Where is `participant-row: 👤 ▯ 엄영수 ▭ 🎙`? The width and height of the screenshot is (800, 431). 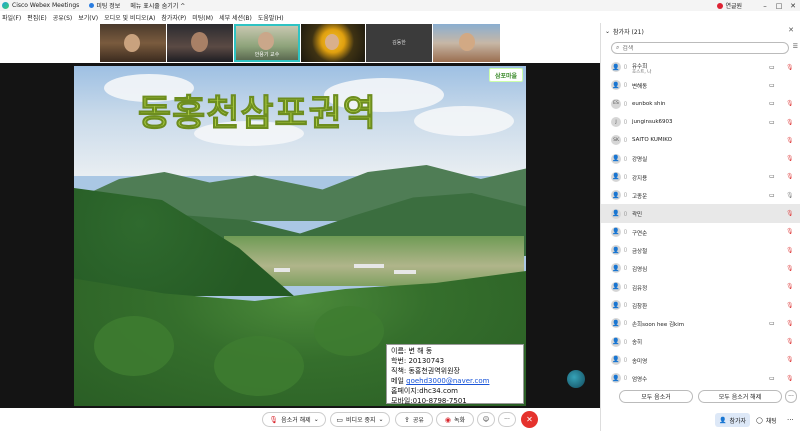 participant-row: 👤 ▯ 엄영수 ▭ 🎙 is located at coordinates (700, 378).